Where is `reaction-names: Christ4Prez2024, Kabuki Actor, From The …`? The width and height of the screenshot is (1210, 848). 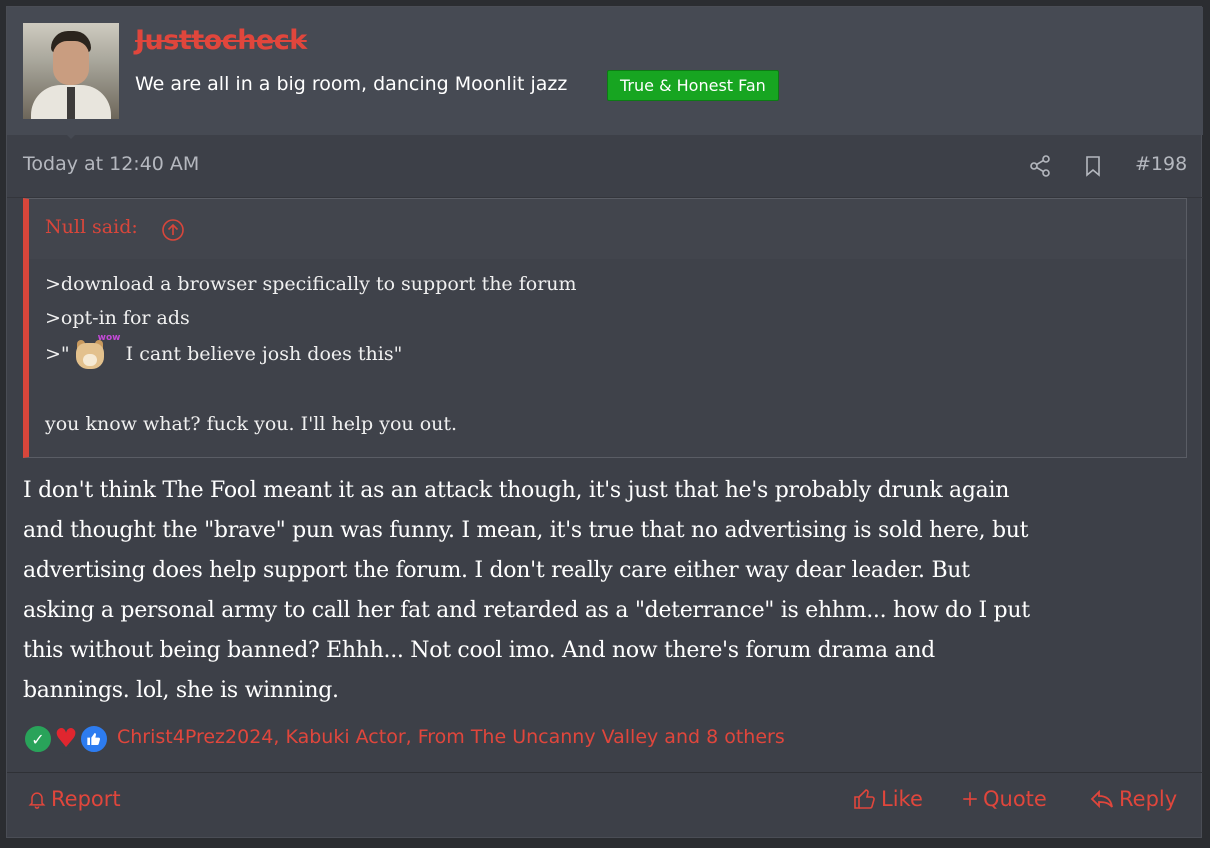
reaction-names: Christ4Prez2024, Kabuki Actor, From The … is located at coordinates (451, 737).